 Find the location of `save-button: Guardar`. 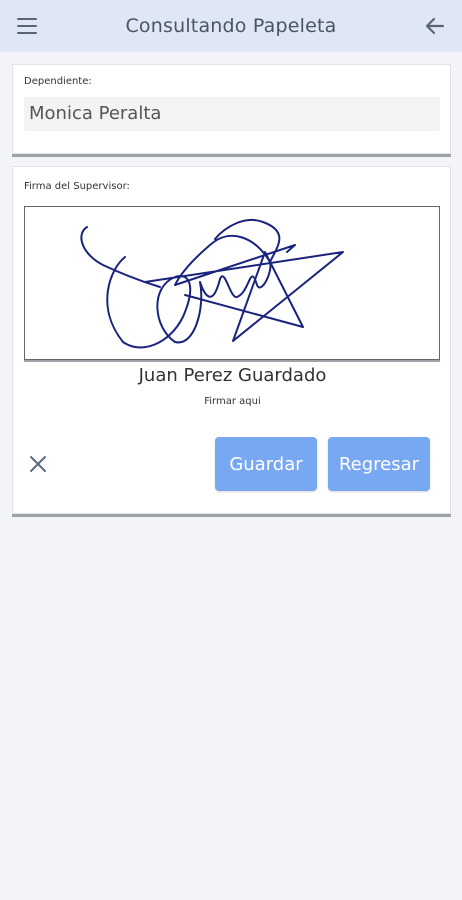

save-button: Guardar is located at coordinates (266, 464).